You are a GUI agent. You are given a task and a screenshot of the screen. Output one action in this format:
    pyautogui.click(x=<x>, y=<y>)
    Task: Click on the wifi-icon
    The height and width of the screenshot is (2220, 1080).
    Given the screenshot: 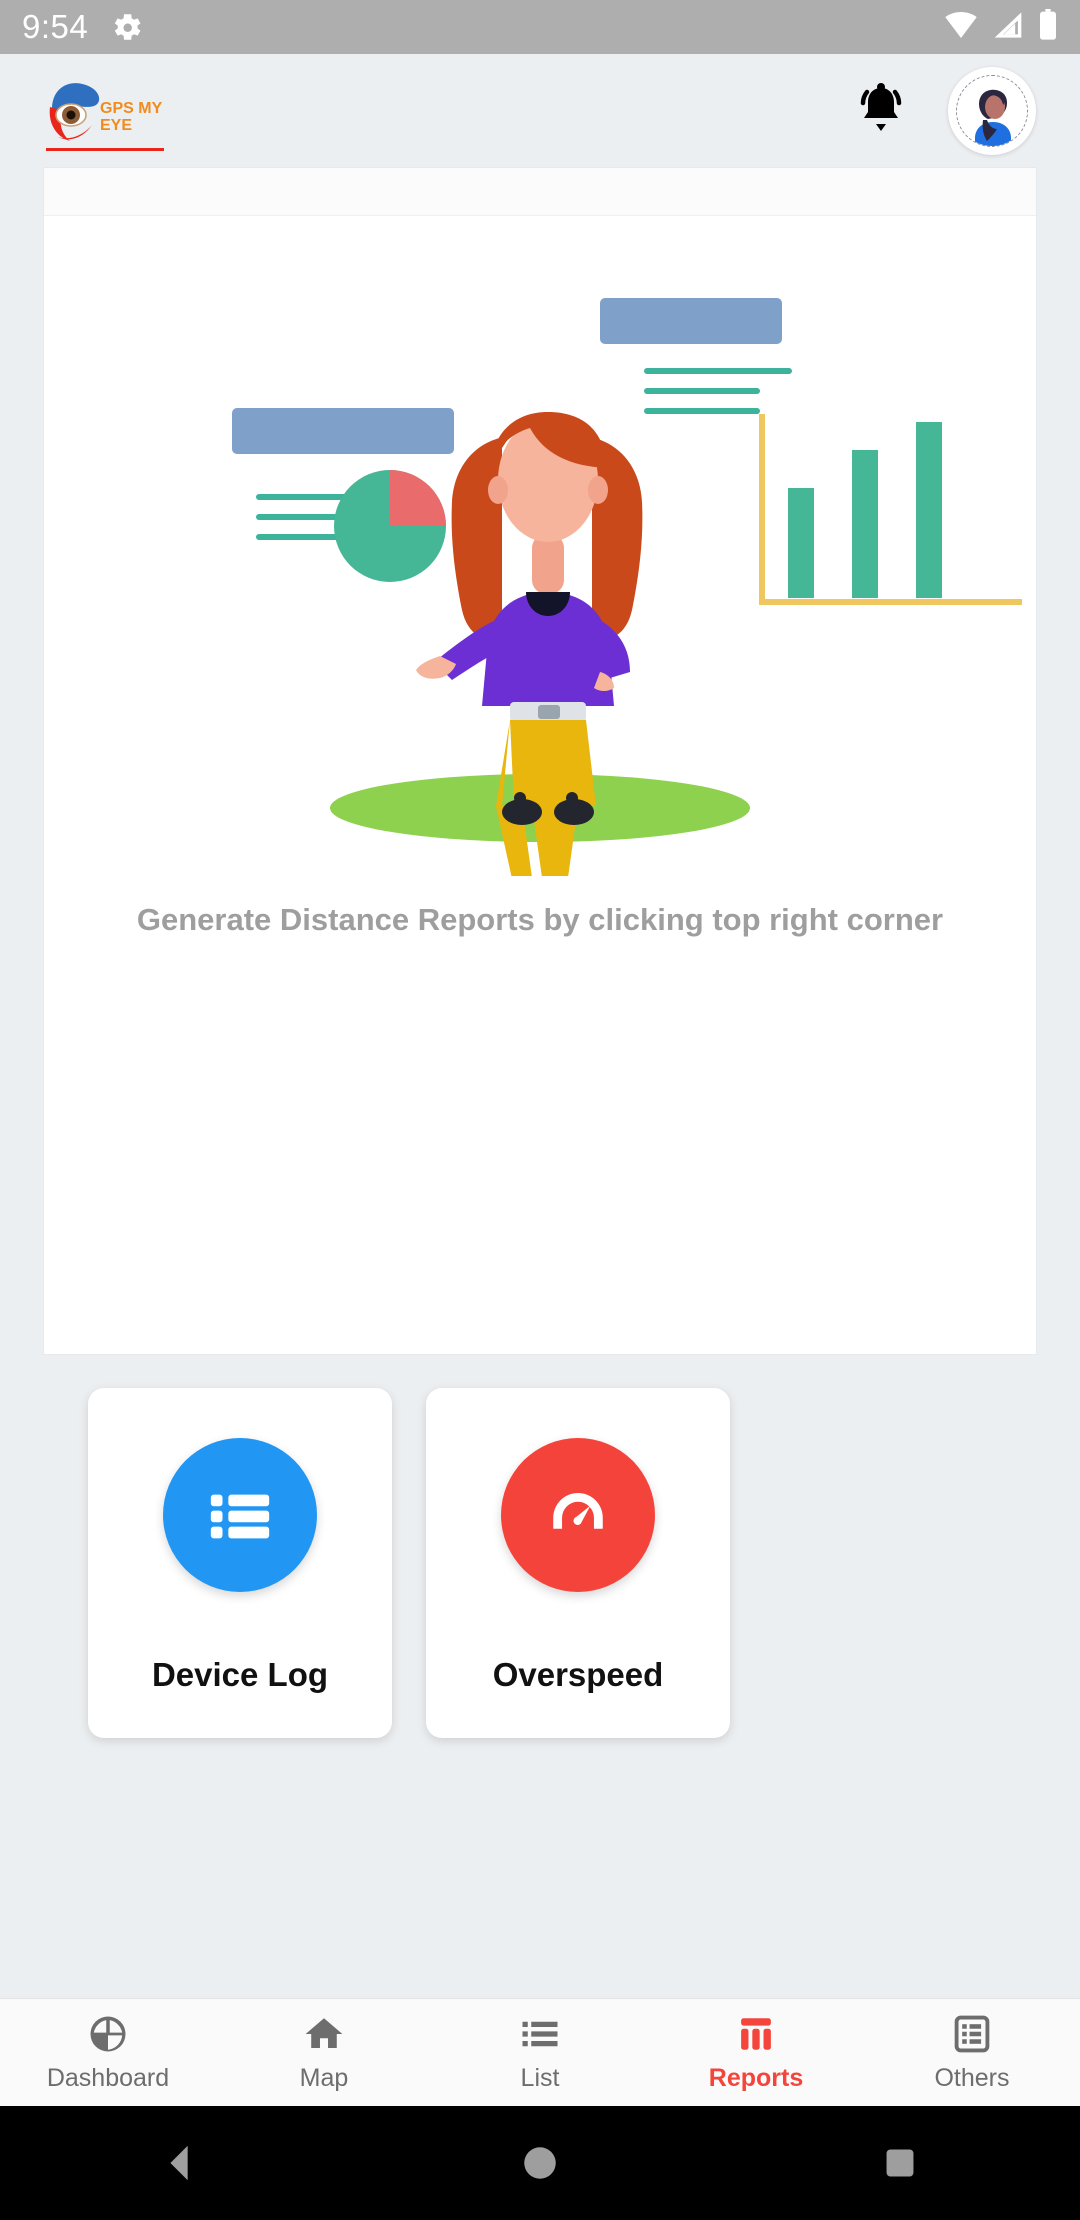 What is the action you would take?
    pyautogui.click(x=961, y=27)
    